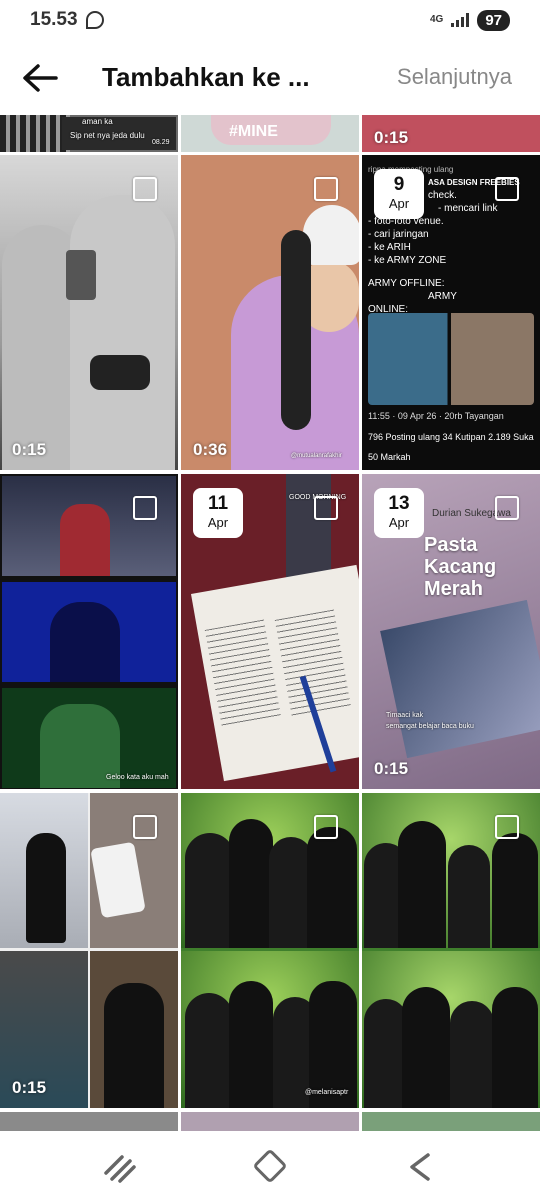 The image size is (540, 1199). What do you see at coordinates (270, 950) in the screenshot?
I see `media-tile-8: @melanisaptr` at bounding box center [270, 950].